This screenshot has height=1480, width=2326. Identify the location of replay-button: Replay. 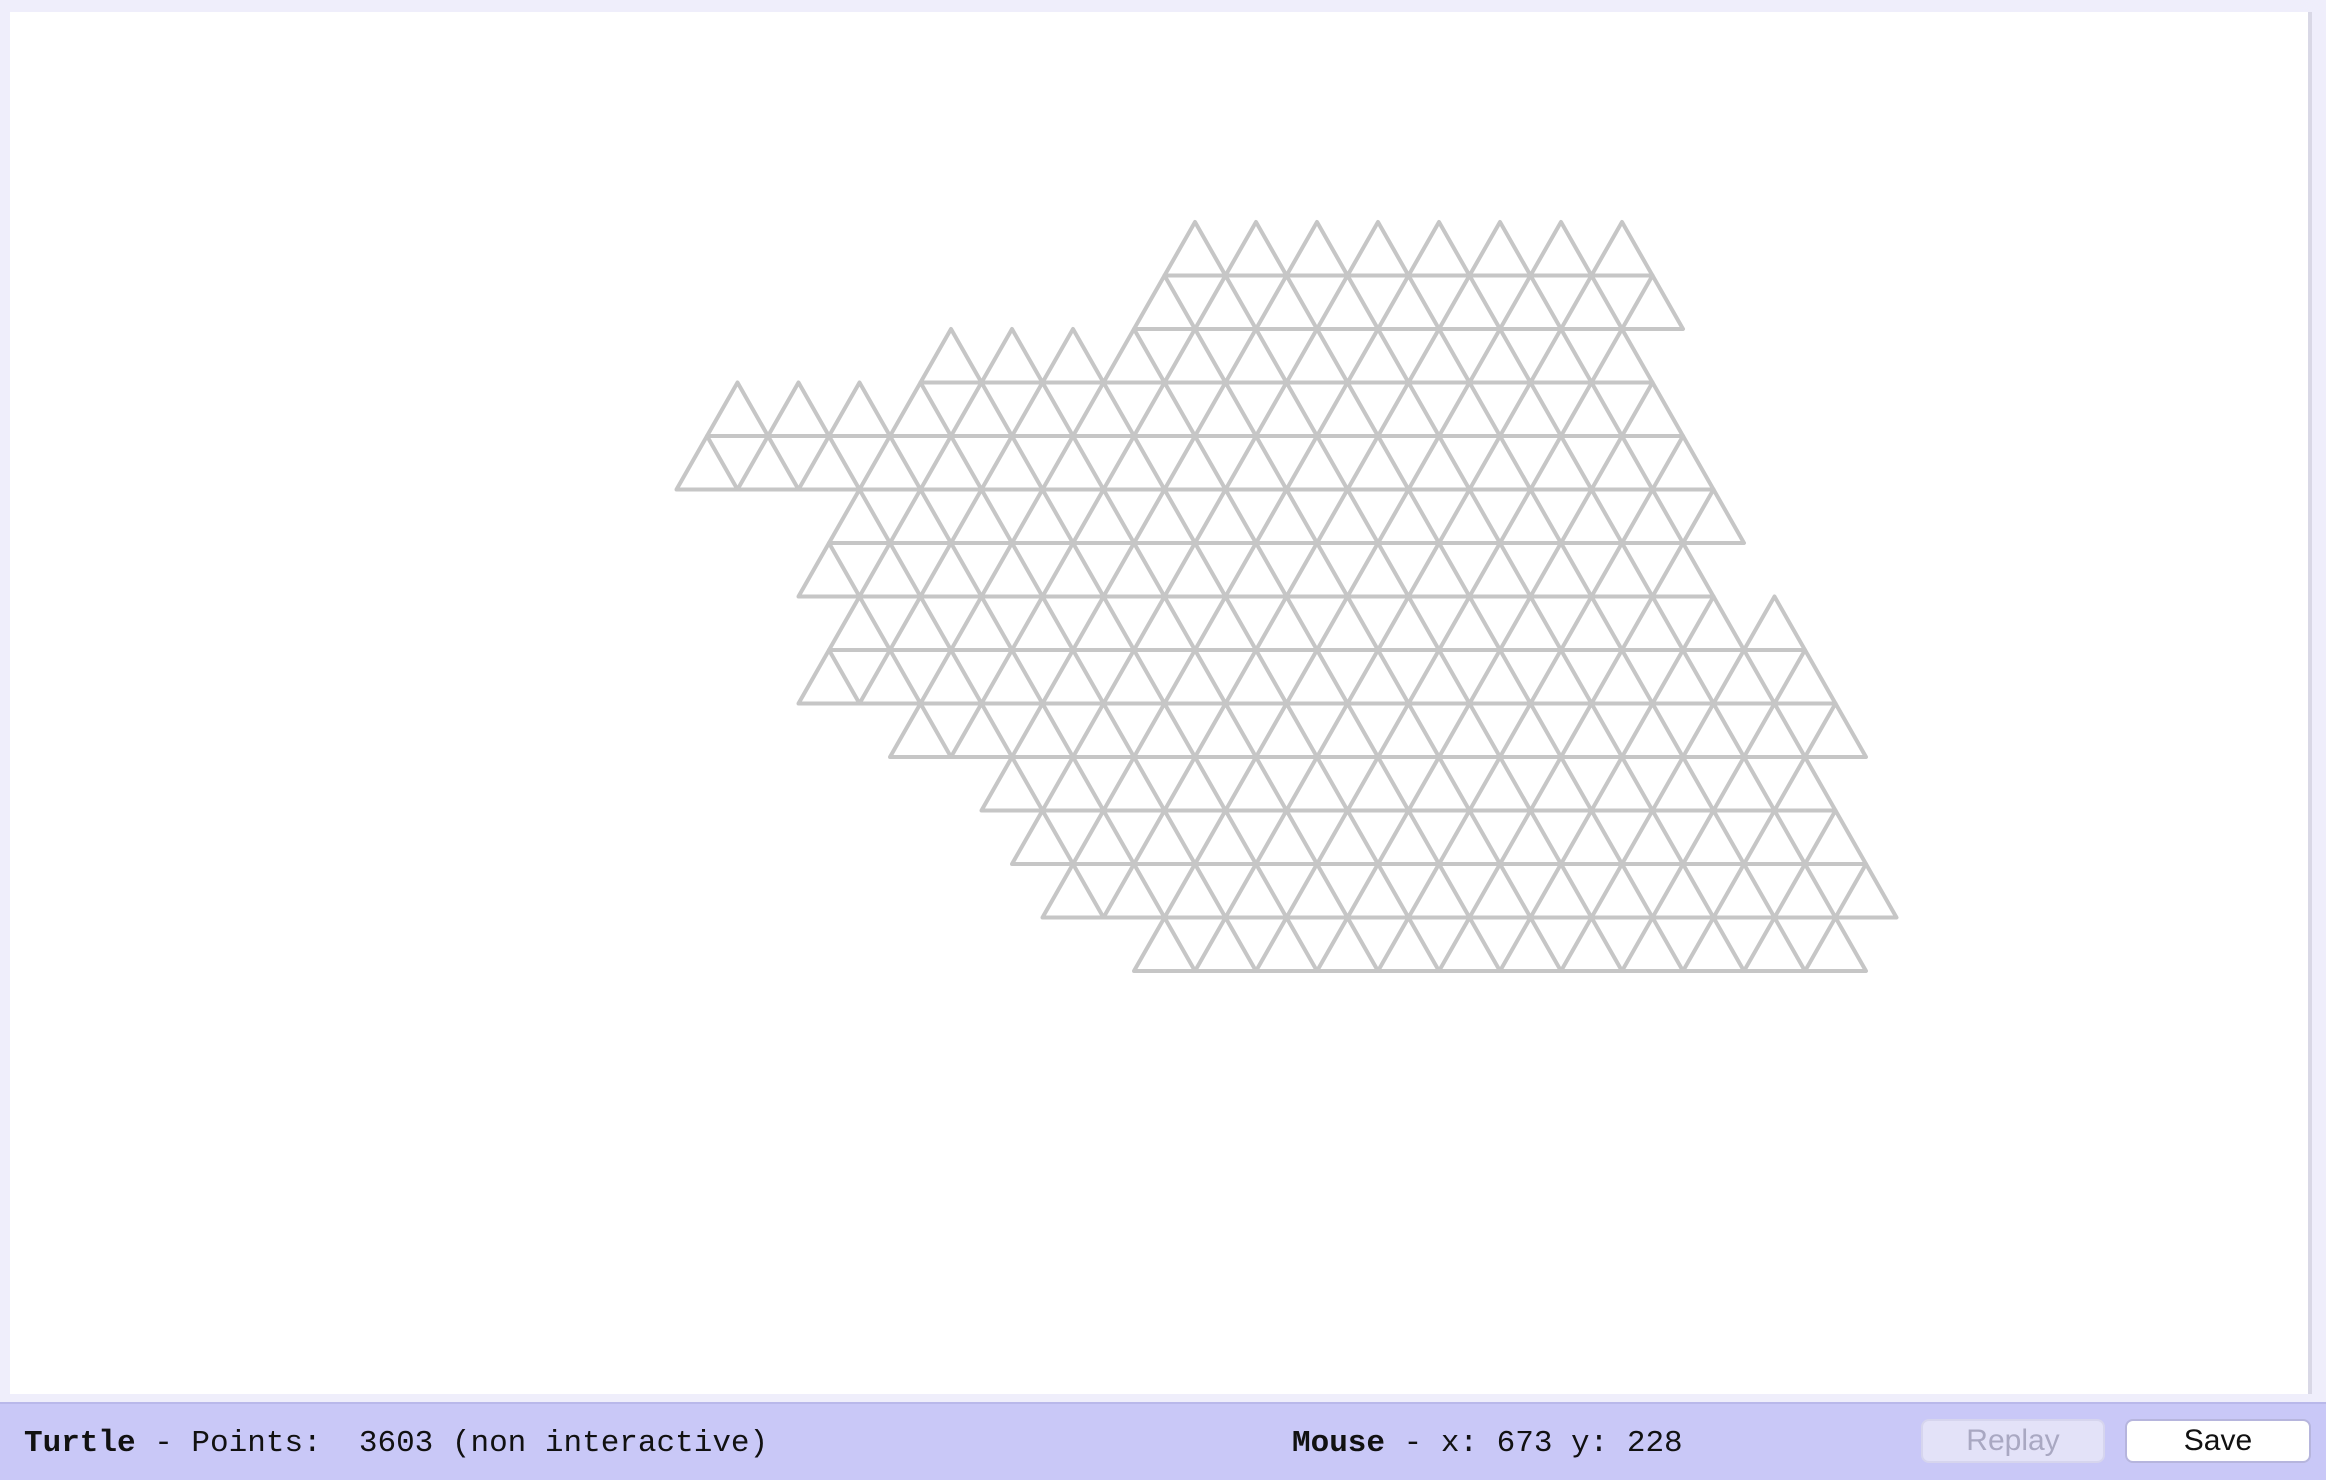
(2013, 1441).